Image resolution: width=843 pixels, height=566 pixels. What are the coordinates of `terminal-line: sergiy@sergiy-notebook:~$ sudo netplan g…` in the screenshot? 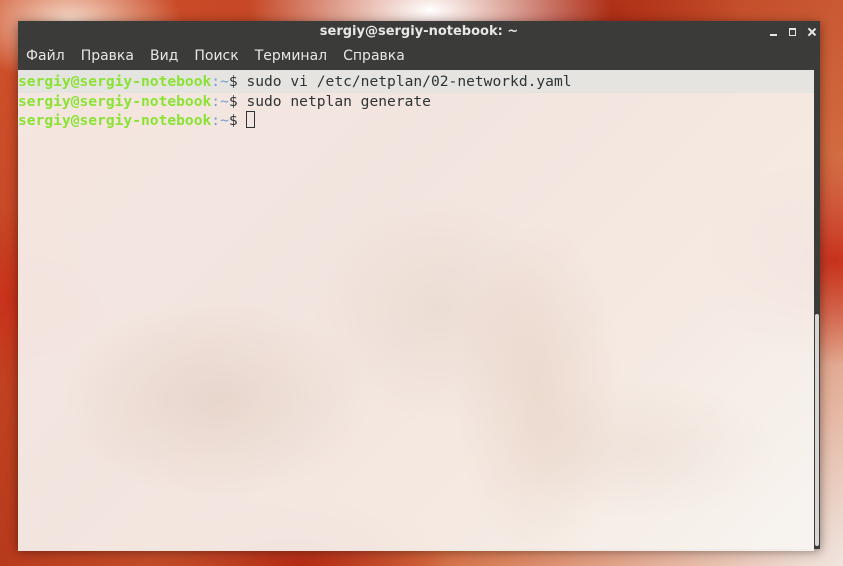 It's located at (416, 102).